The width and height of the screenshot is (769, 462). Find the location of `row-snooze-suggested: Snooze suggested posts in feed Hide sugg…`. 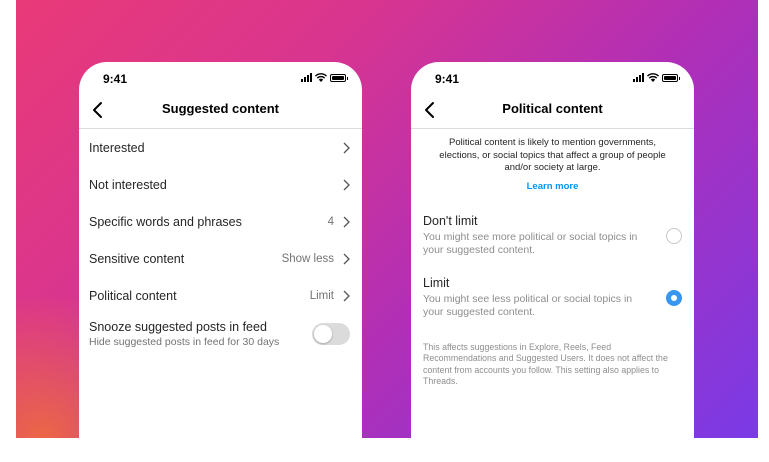

row-snooze-suggested: Snooze suggested posts in feed Hide sugg… is located at coordinates (220, 339).